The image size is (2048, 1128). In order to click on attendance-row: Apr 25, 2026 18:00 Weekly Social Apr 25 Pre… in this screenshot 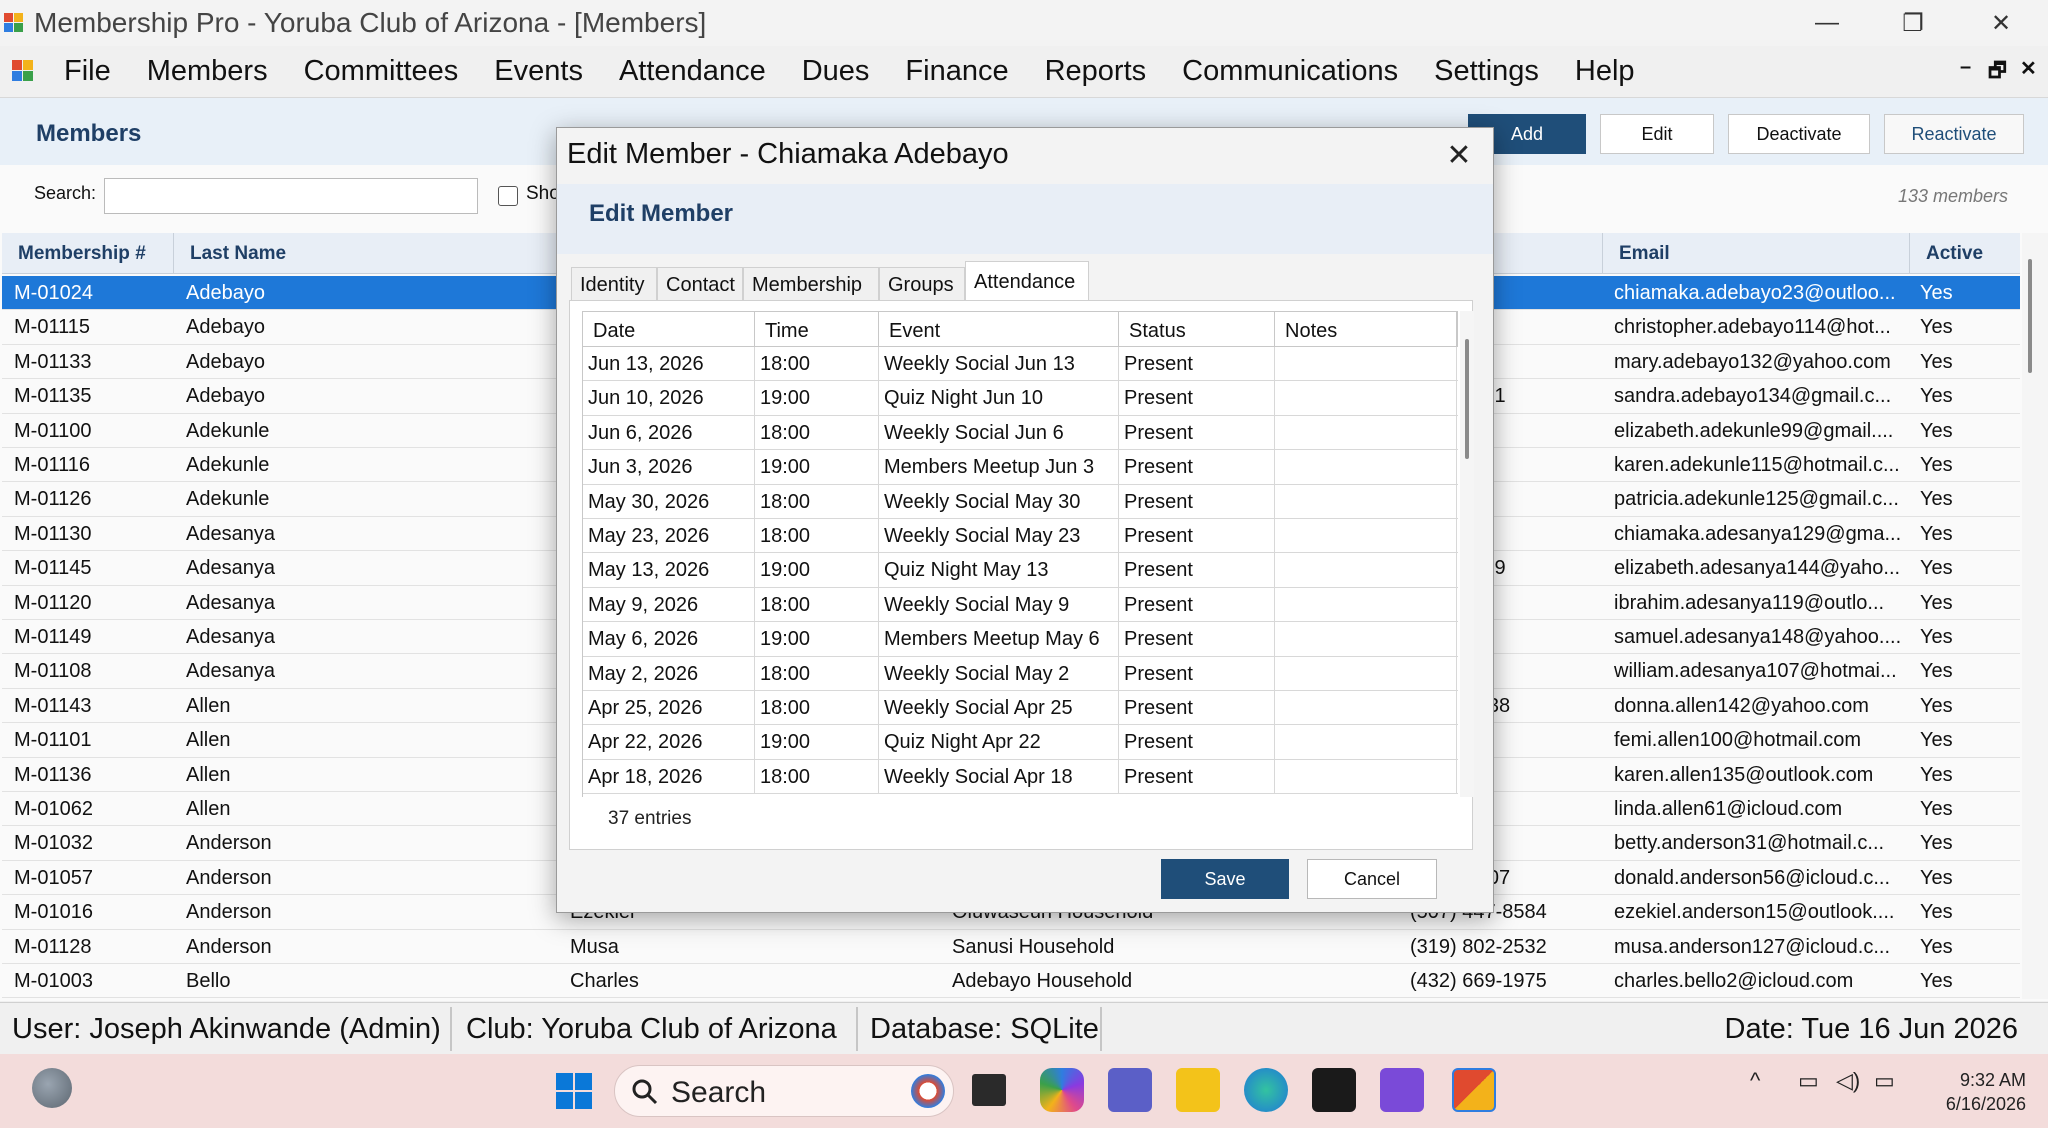, I will do `click(1020, 708)`.